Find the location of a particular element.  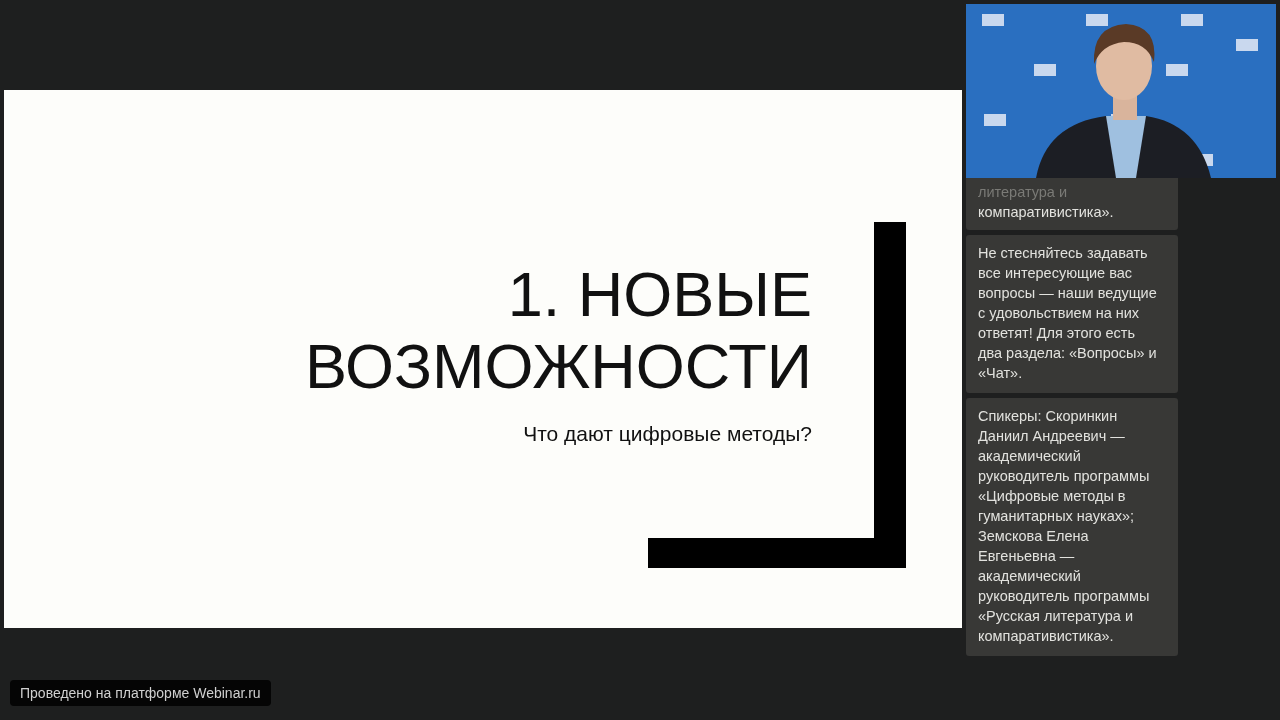

message-text: компаративистика». is located at coordinates (1046, 212).